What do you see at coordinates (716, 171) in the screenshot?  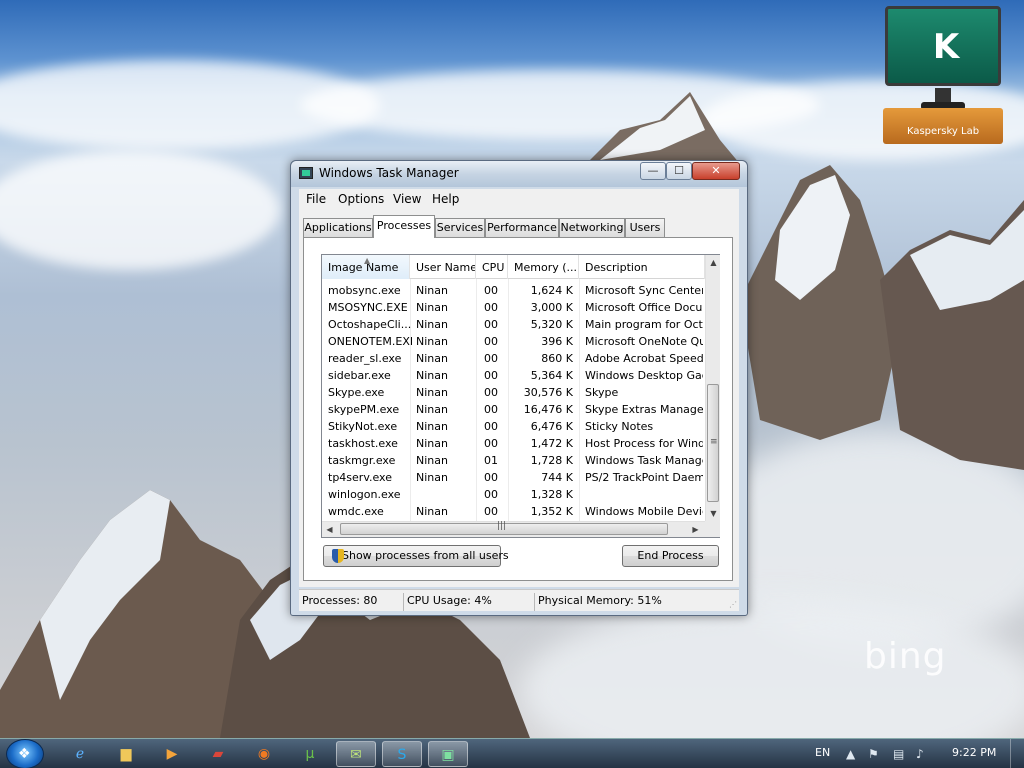 I see `close-button: ✕` at bounding box center [716, 171].